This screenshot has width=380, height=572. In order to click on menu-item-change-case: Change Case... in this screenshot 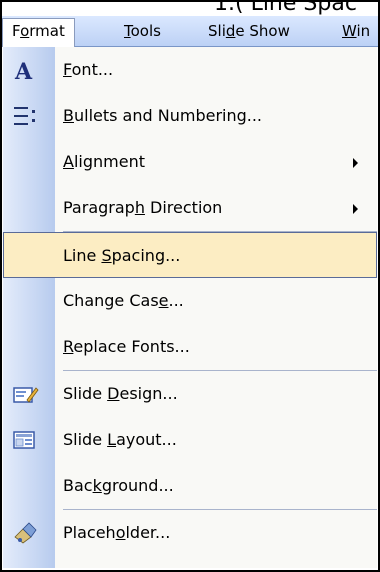, I will do `click(190, 301)`.